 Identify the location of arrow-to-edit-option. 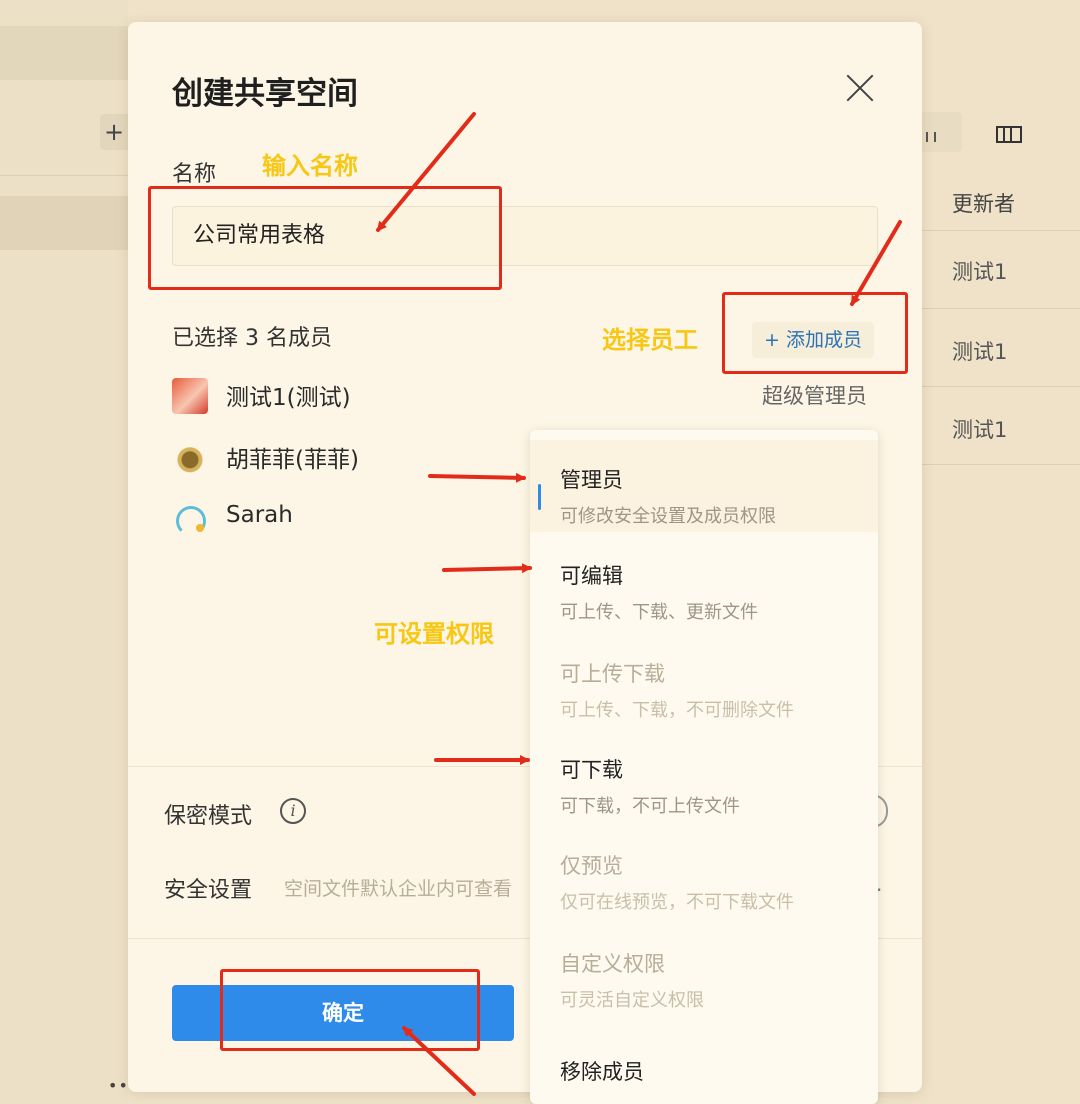
(487, 568).